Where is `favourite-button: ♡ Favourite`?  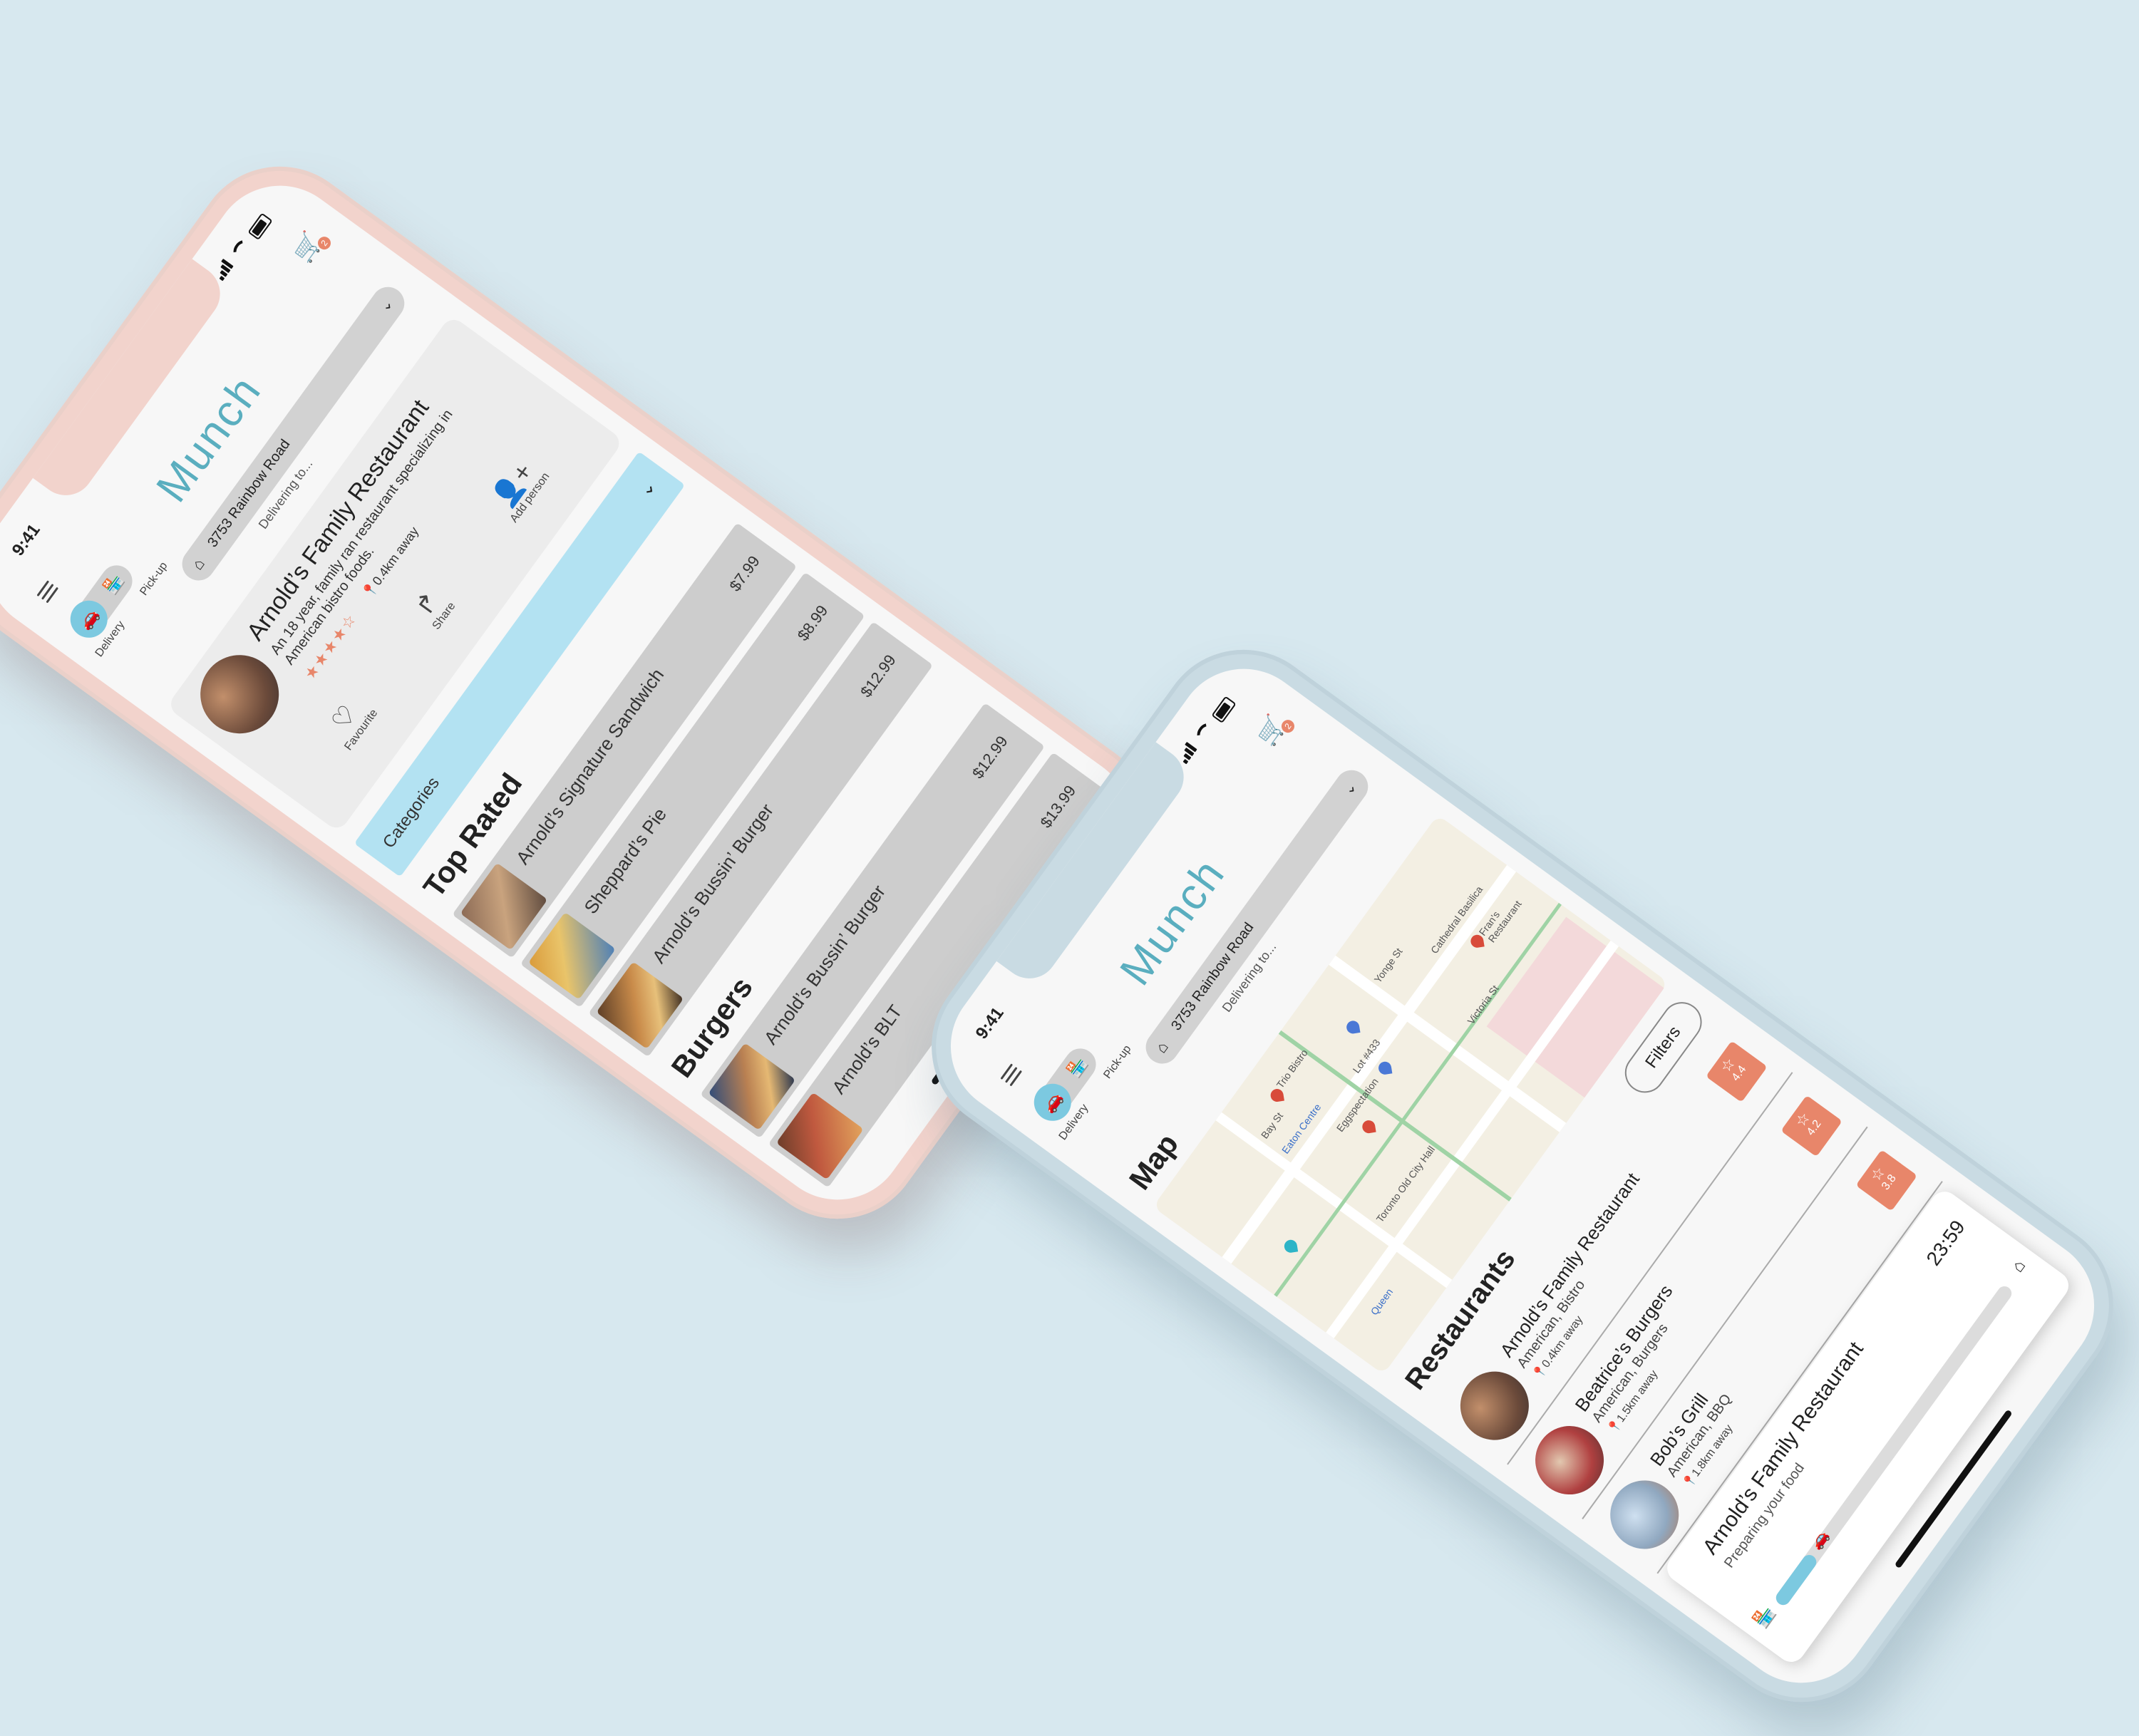
favourite-button: ♡ Favourite is located at coordinates (349, 722).